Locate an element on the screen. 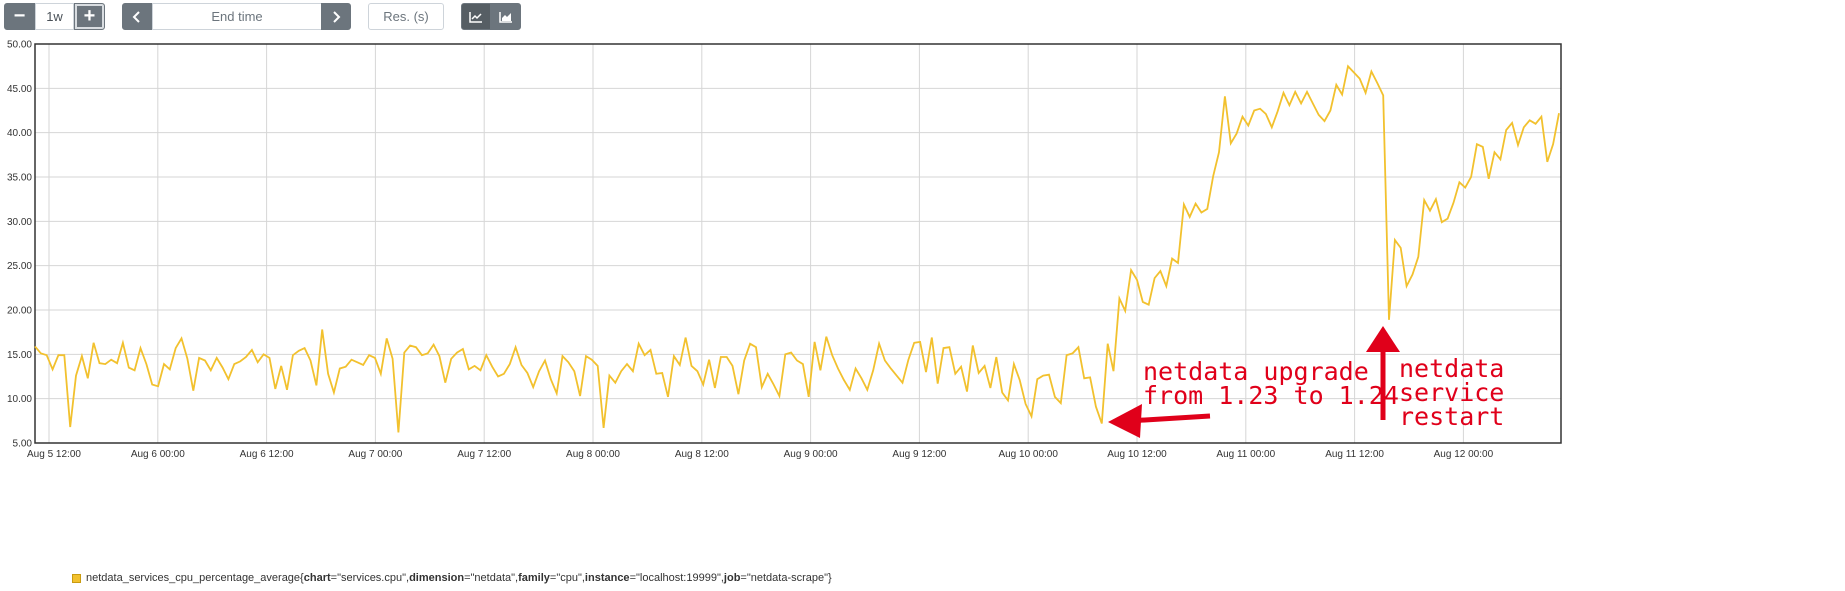  legend-label-key: instance is located at coordinates (607, 578).